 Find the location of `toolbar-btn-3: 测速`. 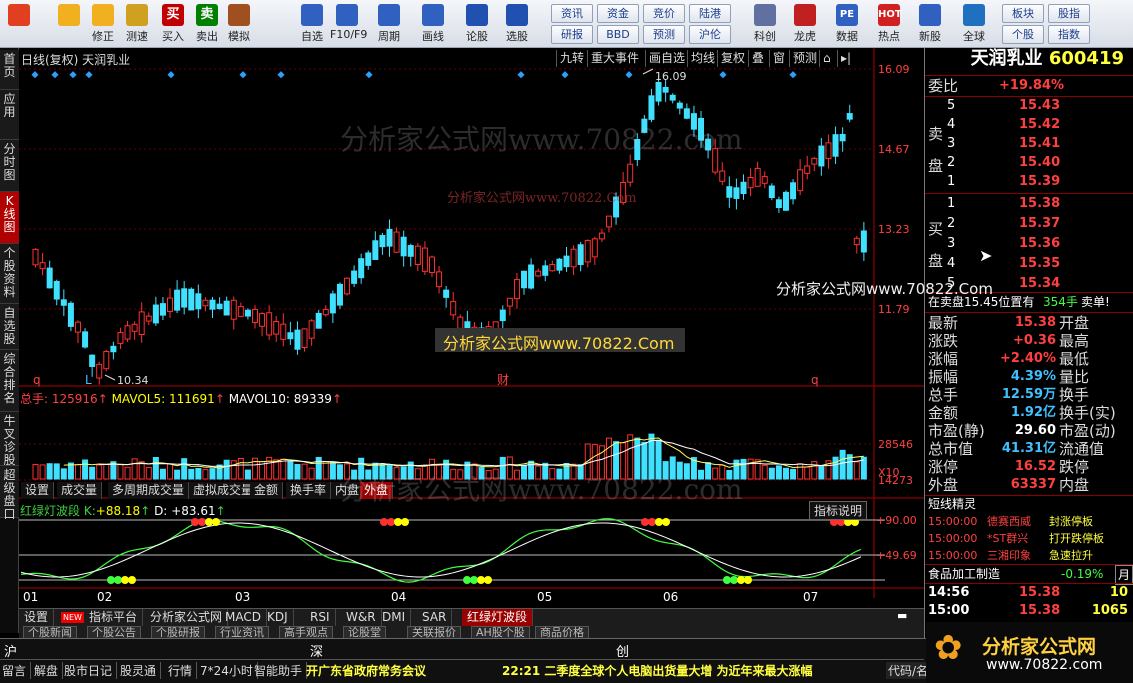

toolbar-btn-3: 测速 is located at coordinates (137, 25).